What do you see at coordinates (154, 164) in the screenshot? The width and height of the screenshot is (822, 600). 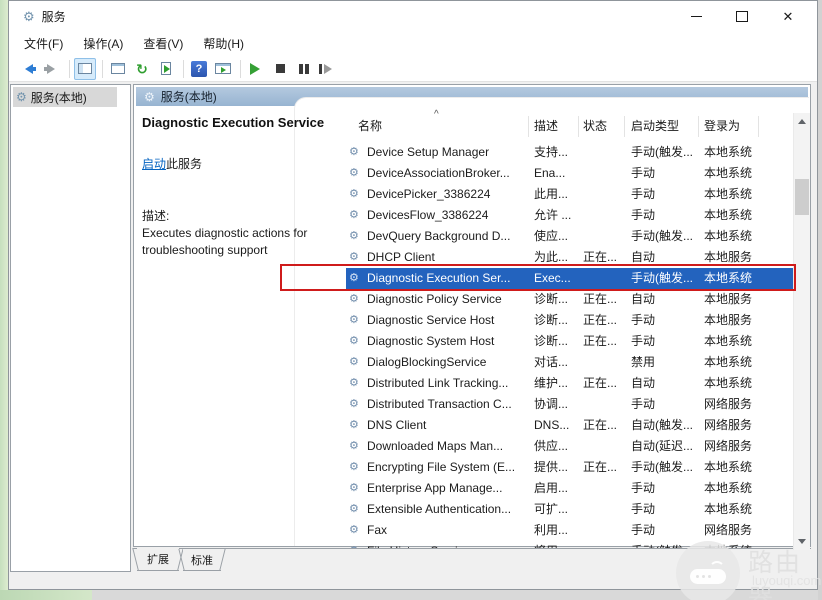 I see `start-service-link: 启动` at bounding box center [154, 164].